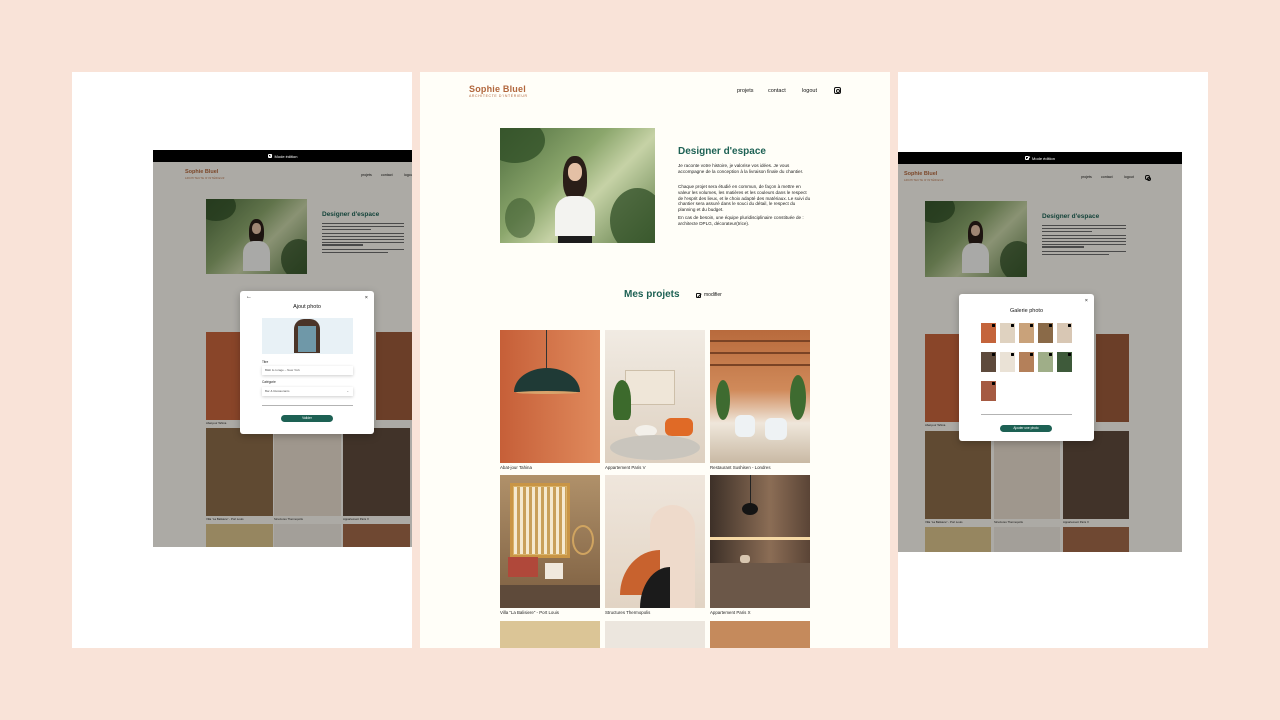 This screenshot has width=1280, height=720. I want to click on about-title: Designer d'espace, so click(722, 151).